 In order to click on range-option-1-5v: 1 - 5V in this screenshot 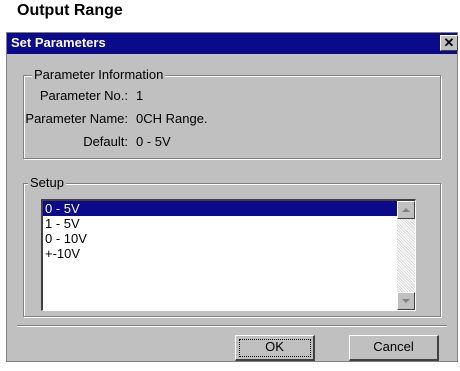, I will do `click(220, 223)`.